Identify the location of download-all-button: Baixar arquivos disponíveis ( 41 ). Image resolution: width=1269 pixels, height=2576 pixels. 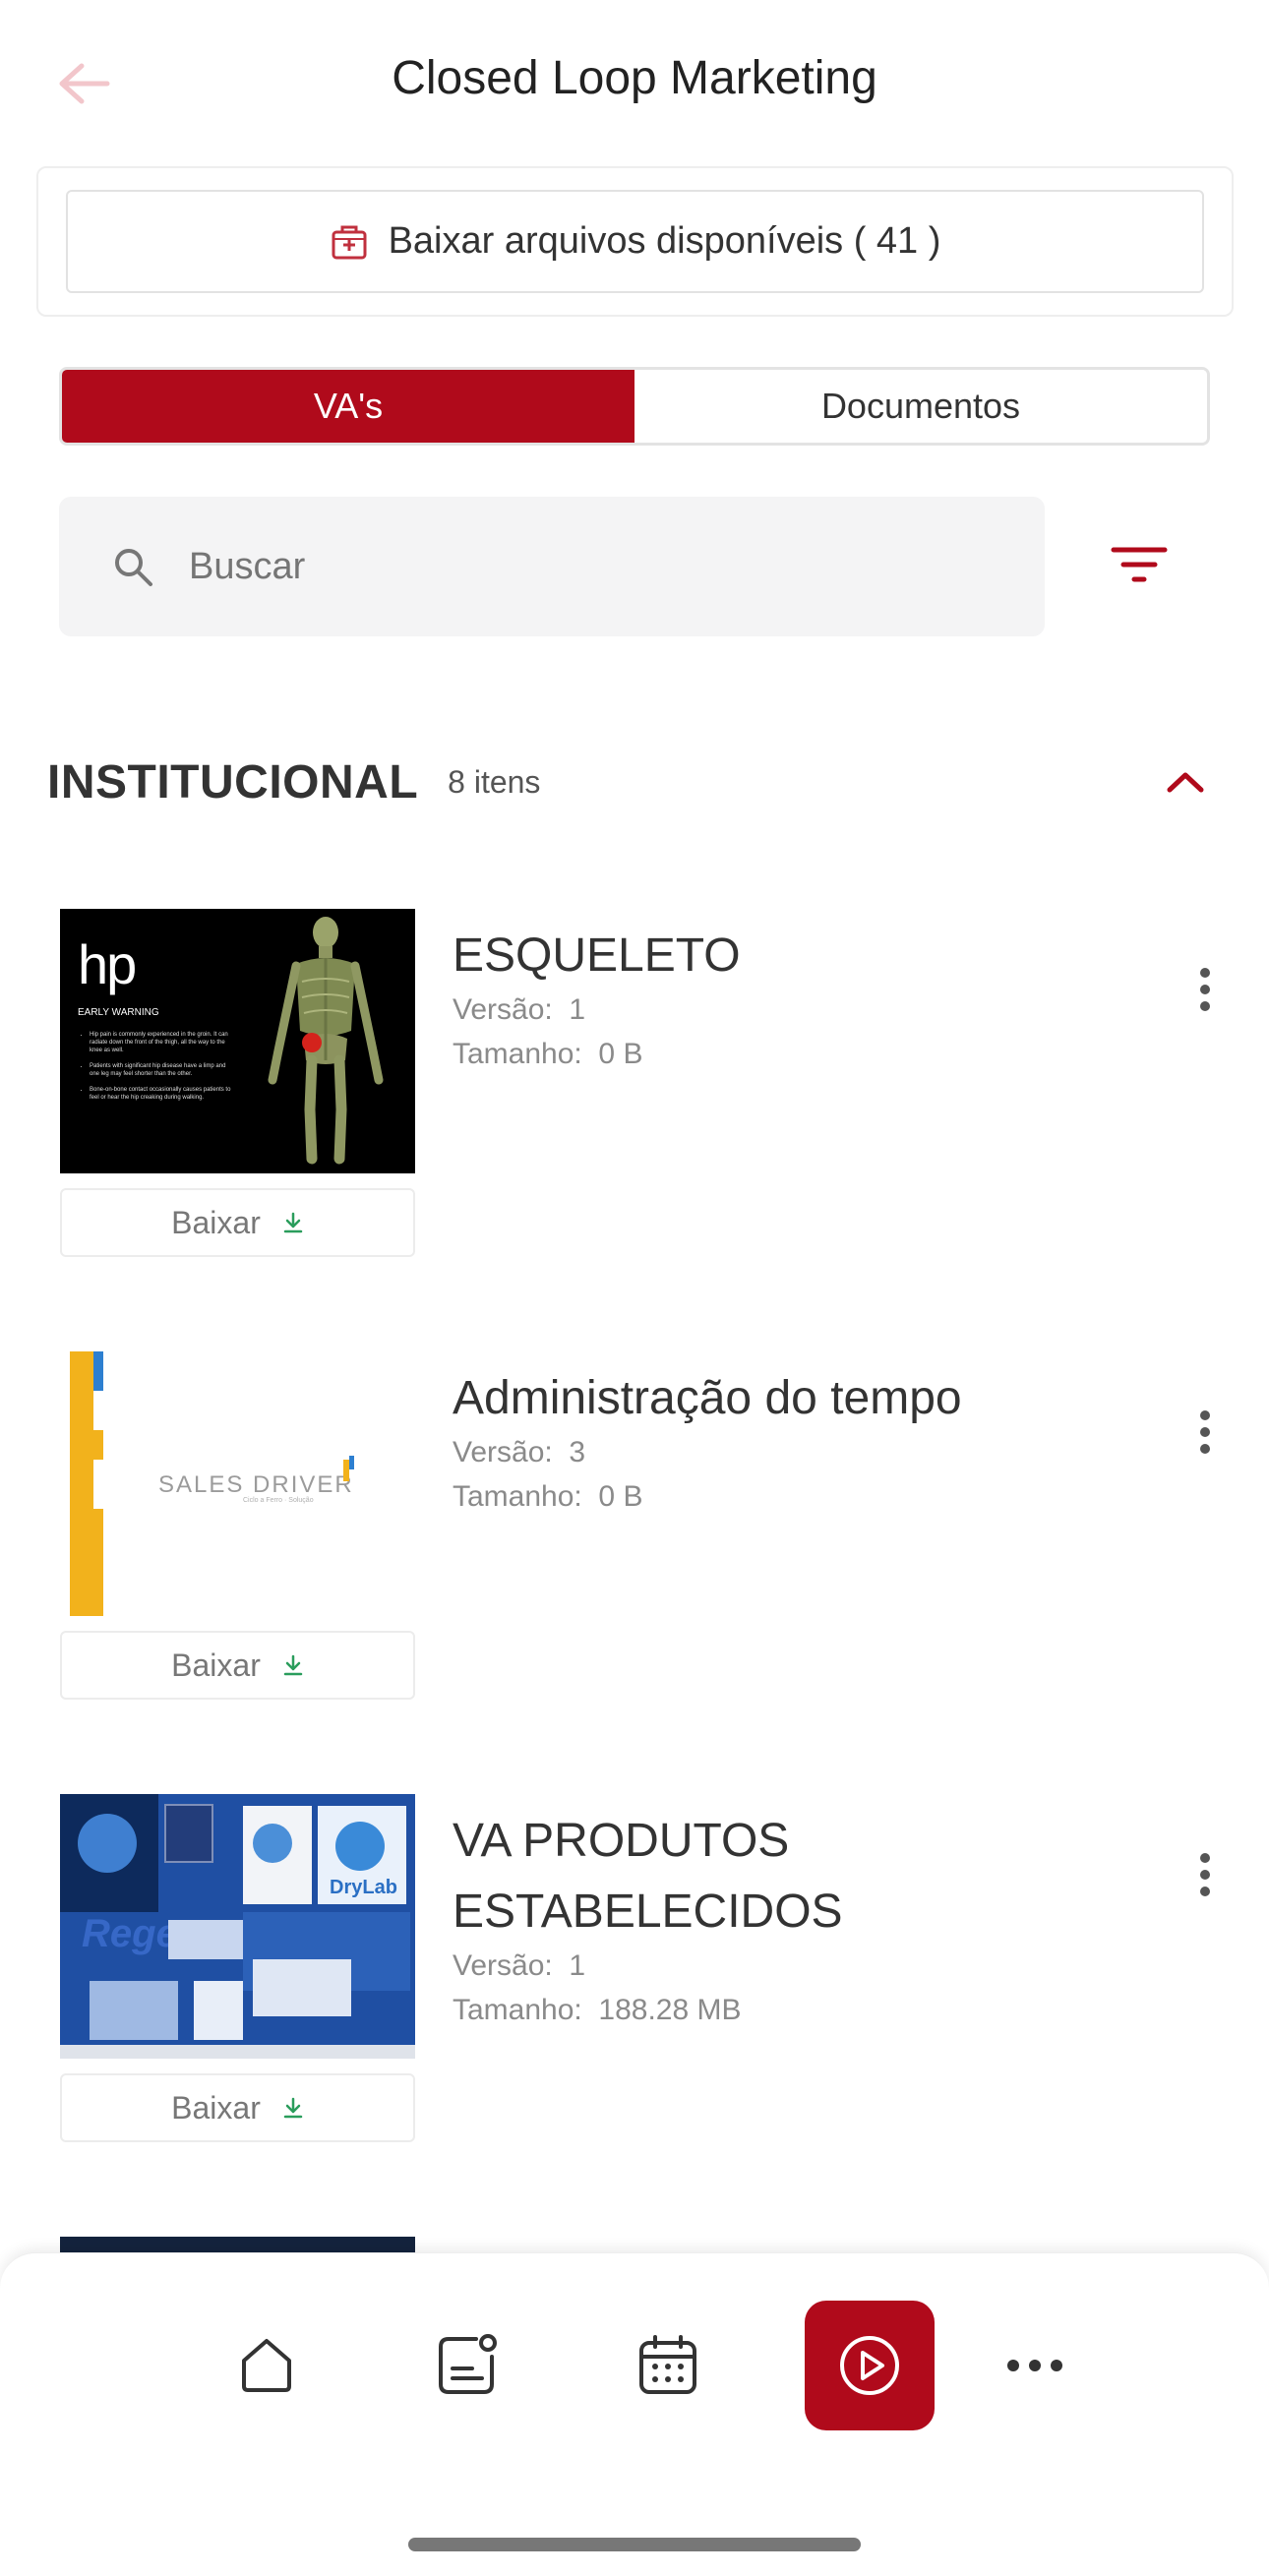
(635, 242).